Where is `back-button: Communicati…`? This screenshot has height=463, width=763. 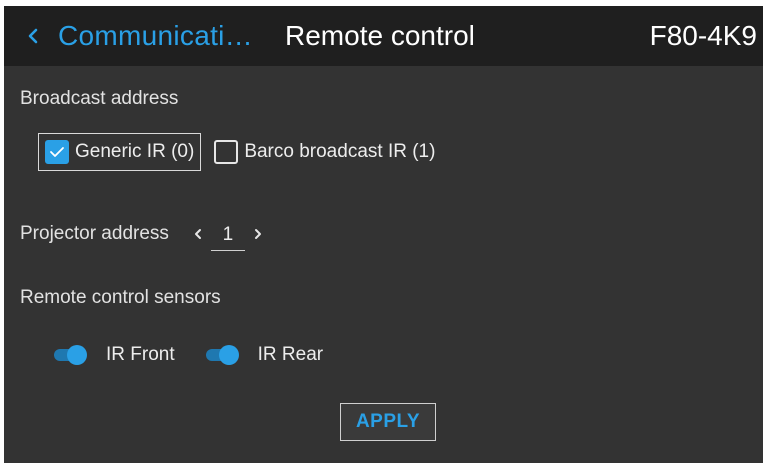 back-button: Communicati… is located at coordinates (139, 36).